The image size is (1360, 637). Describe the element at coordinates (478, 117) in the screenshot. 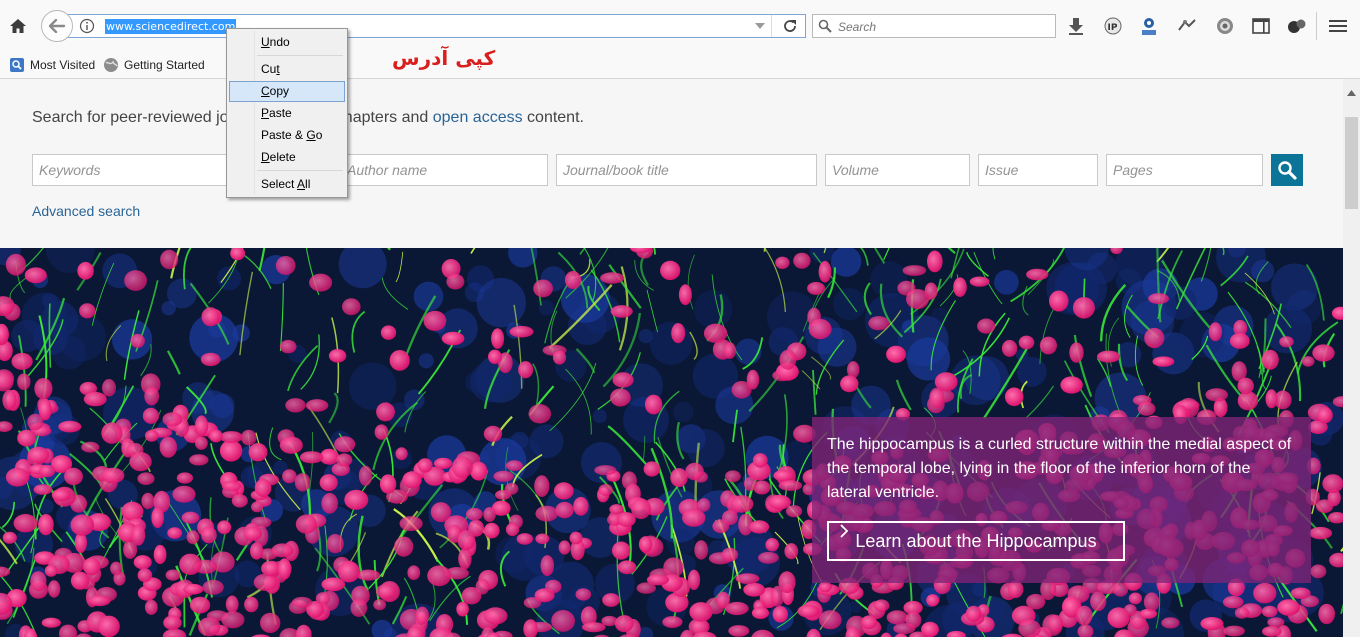

I see `open-access-link: open access` at that location.